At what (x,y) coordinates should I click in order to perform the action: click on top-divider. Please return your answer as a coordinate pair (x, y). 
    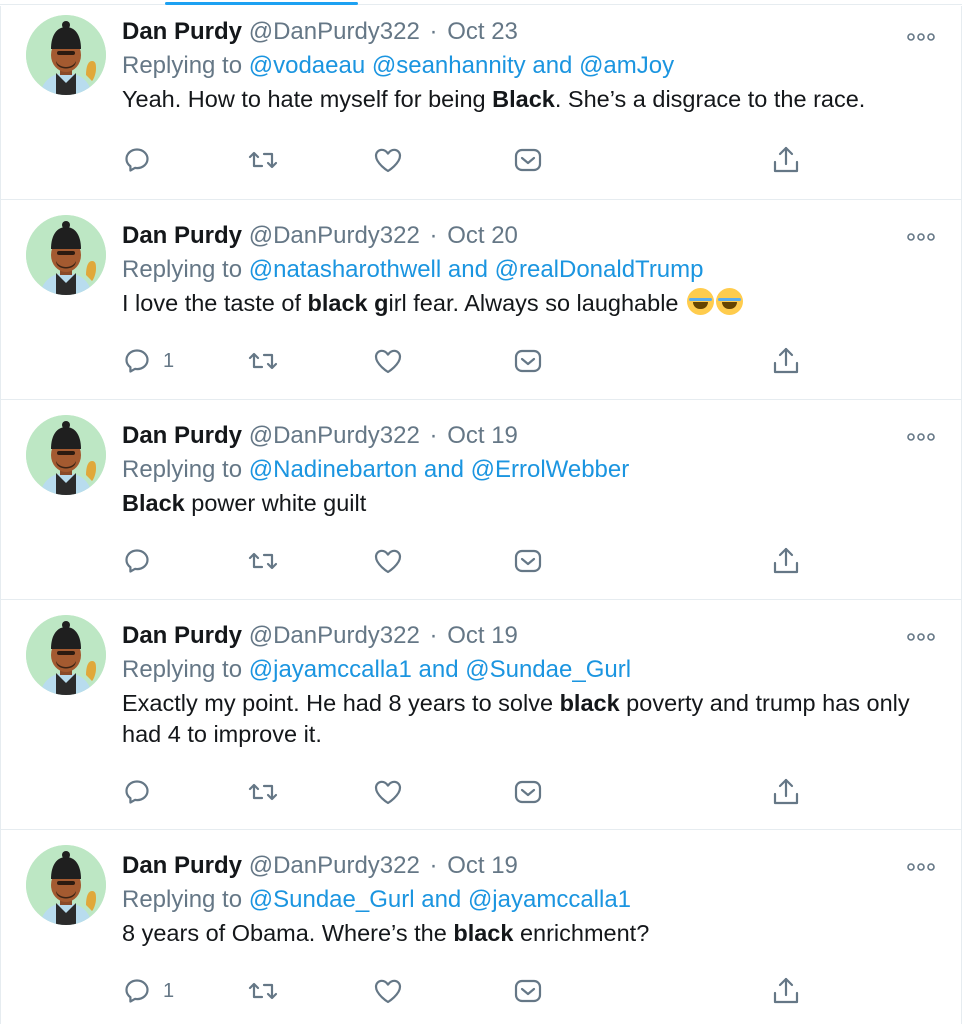
    Looking at the image, I should click on (481, 4).